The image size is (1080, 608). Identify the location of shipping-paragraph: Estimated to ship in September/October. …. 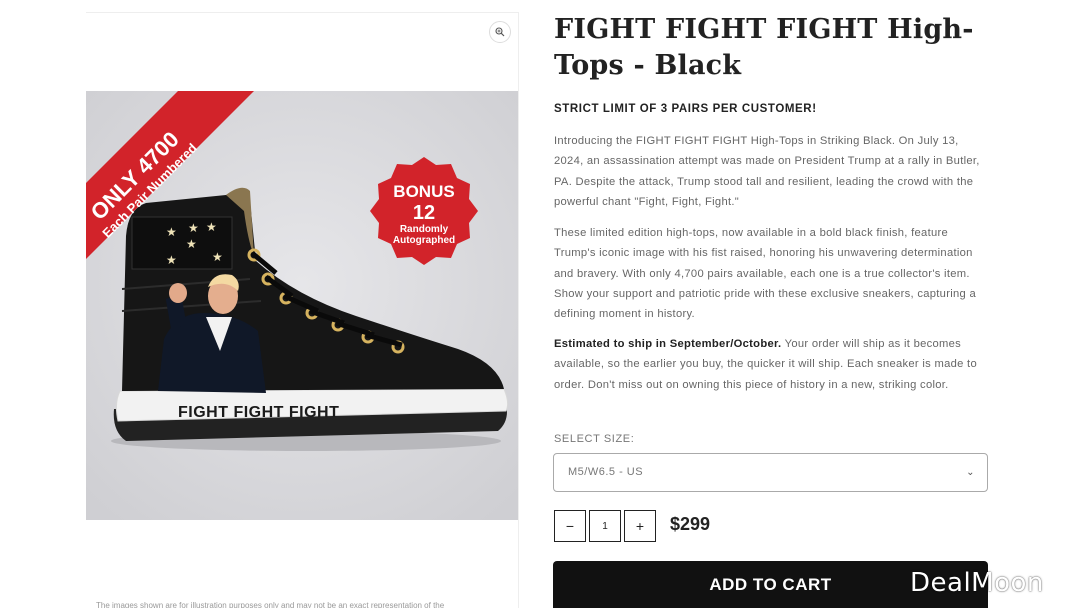
(771, 364).